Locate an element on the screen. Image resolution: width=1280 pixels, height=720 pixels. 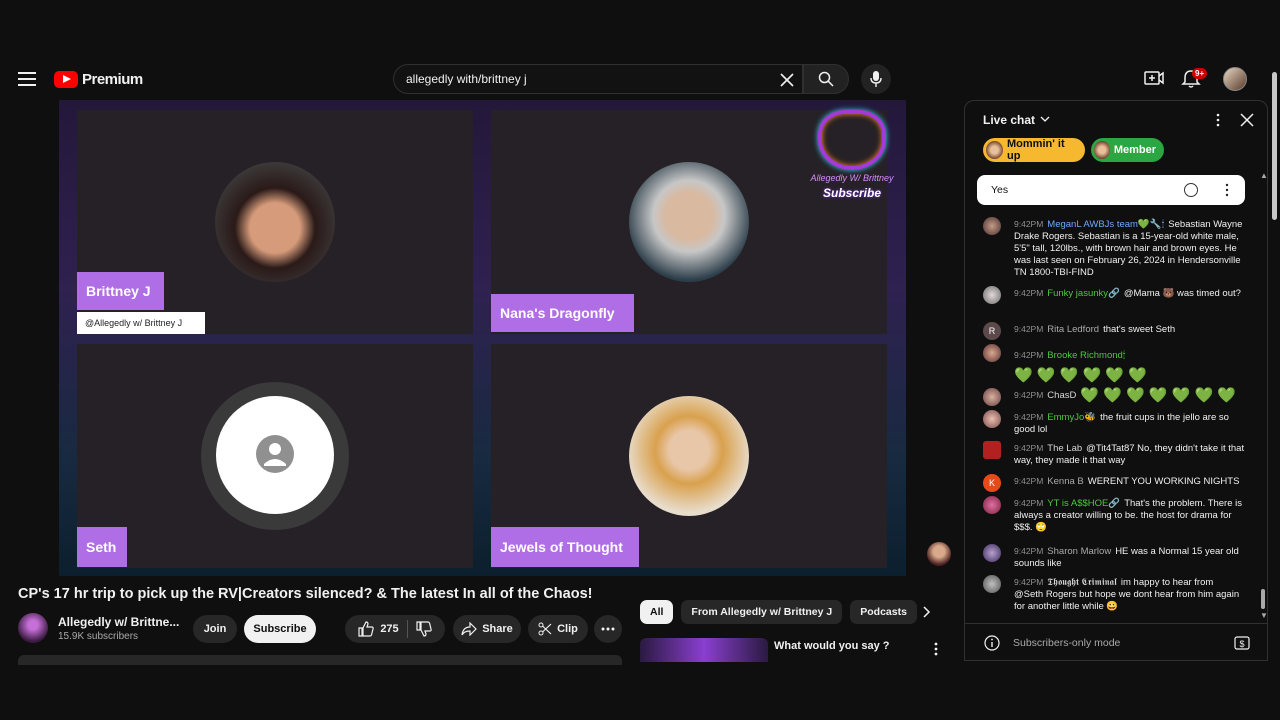
ticker-mommin: Mommin' it up is located at coordinates (1034, 150).